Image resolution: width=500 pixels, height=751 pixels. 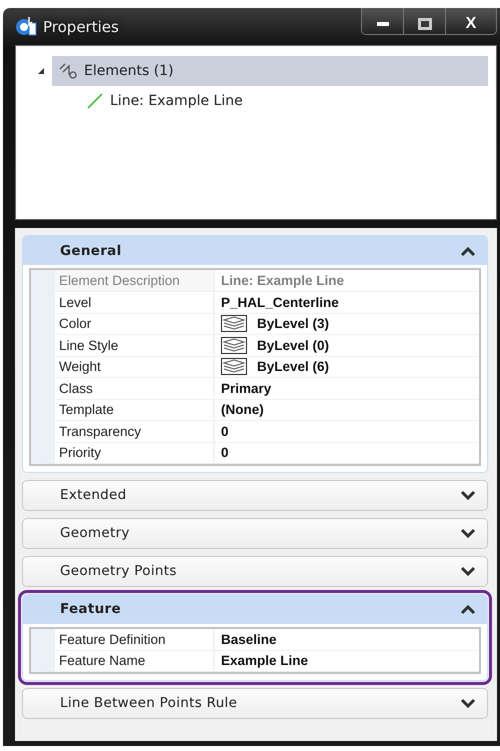 I want to click on section-header: Geometry Points, so click(x=255, y=571).